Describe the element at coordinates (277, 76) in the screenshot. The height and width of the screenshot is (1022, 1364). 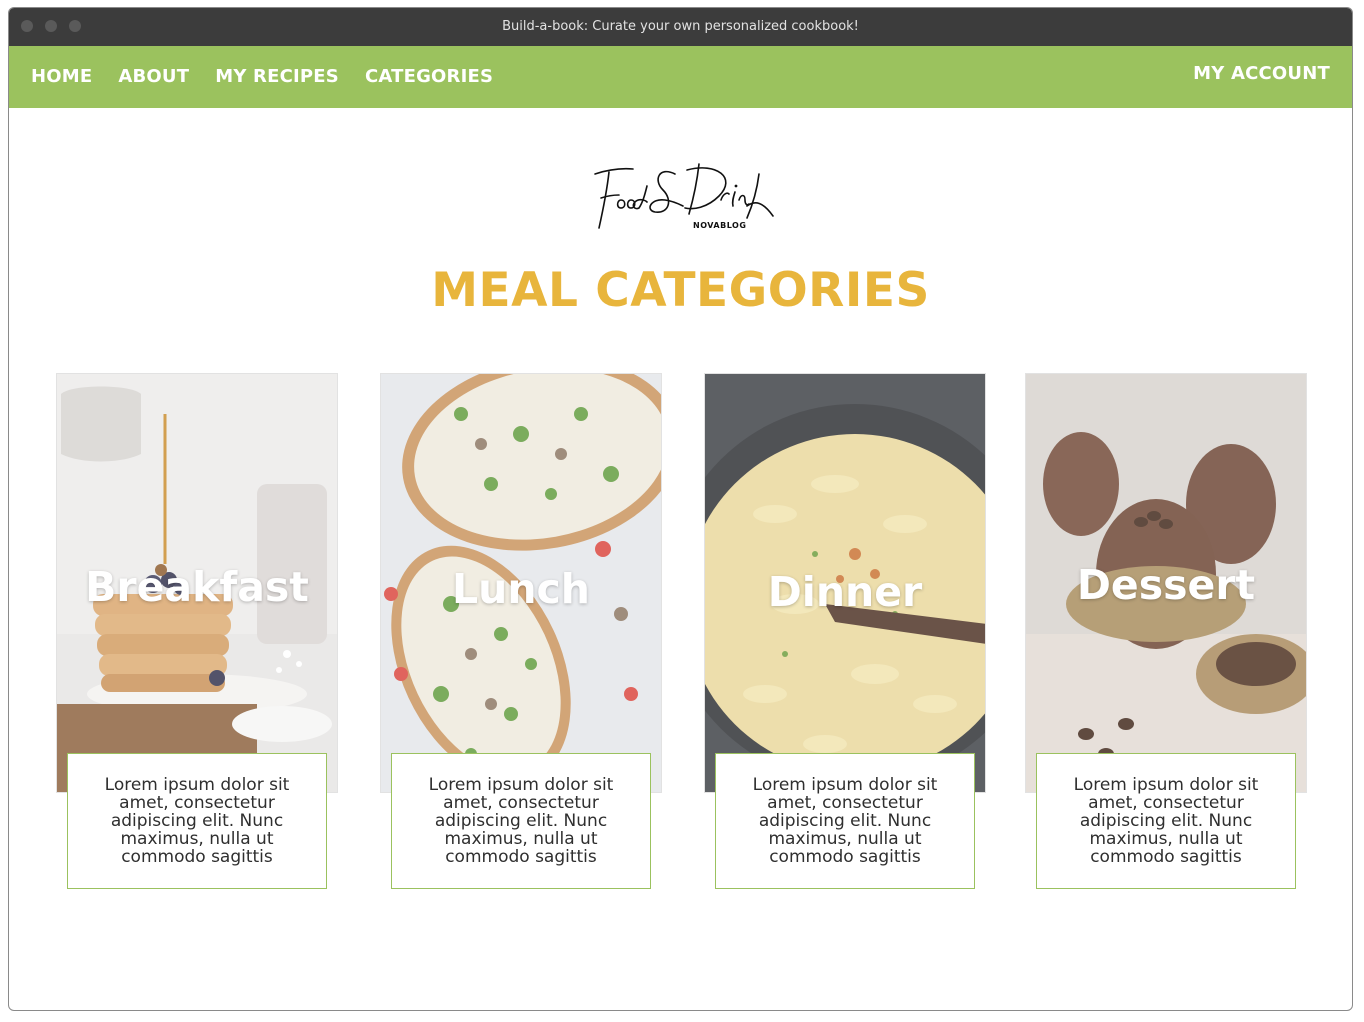
I see `nav-my-recipes-link: MY RECIPES` at that location.